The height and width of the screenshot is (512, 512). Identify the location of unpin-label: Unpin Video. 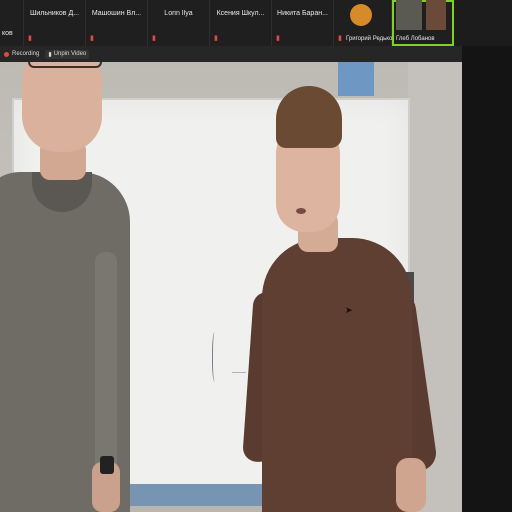
(70, 54).